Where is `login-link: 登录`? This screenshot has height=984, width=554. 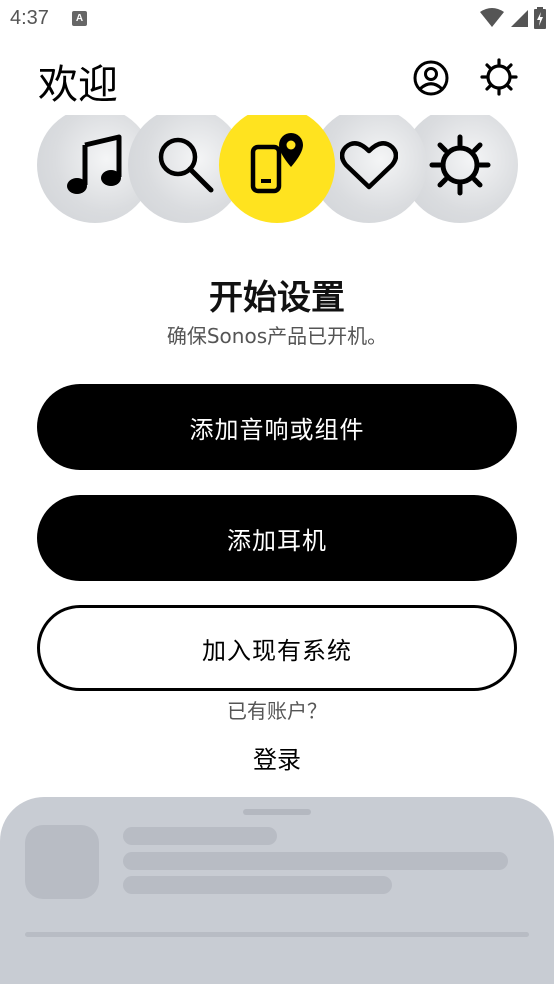
login-link: 登录 is located at coordinates (277, 757).